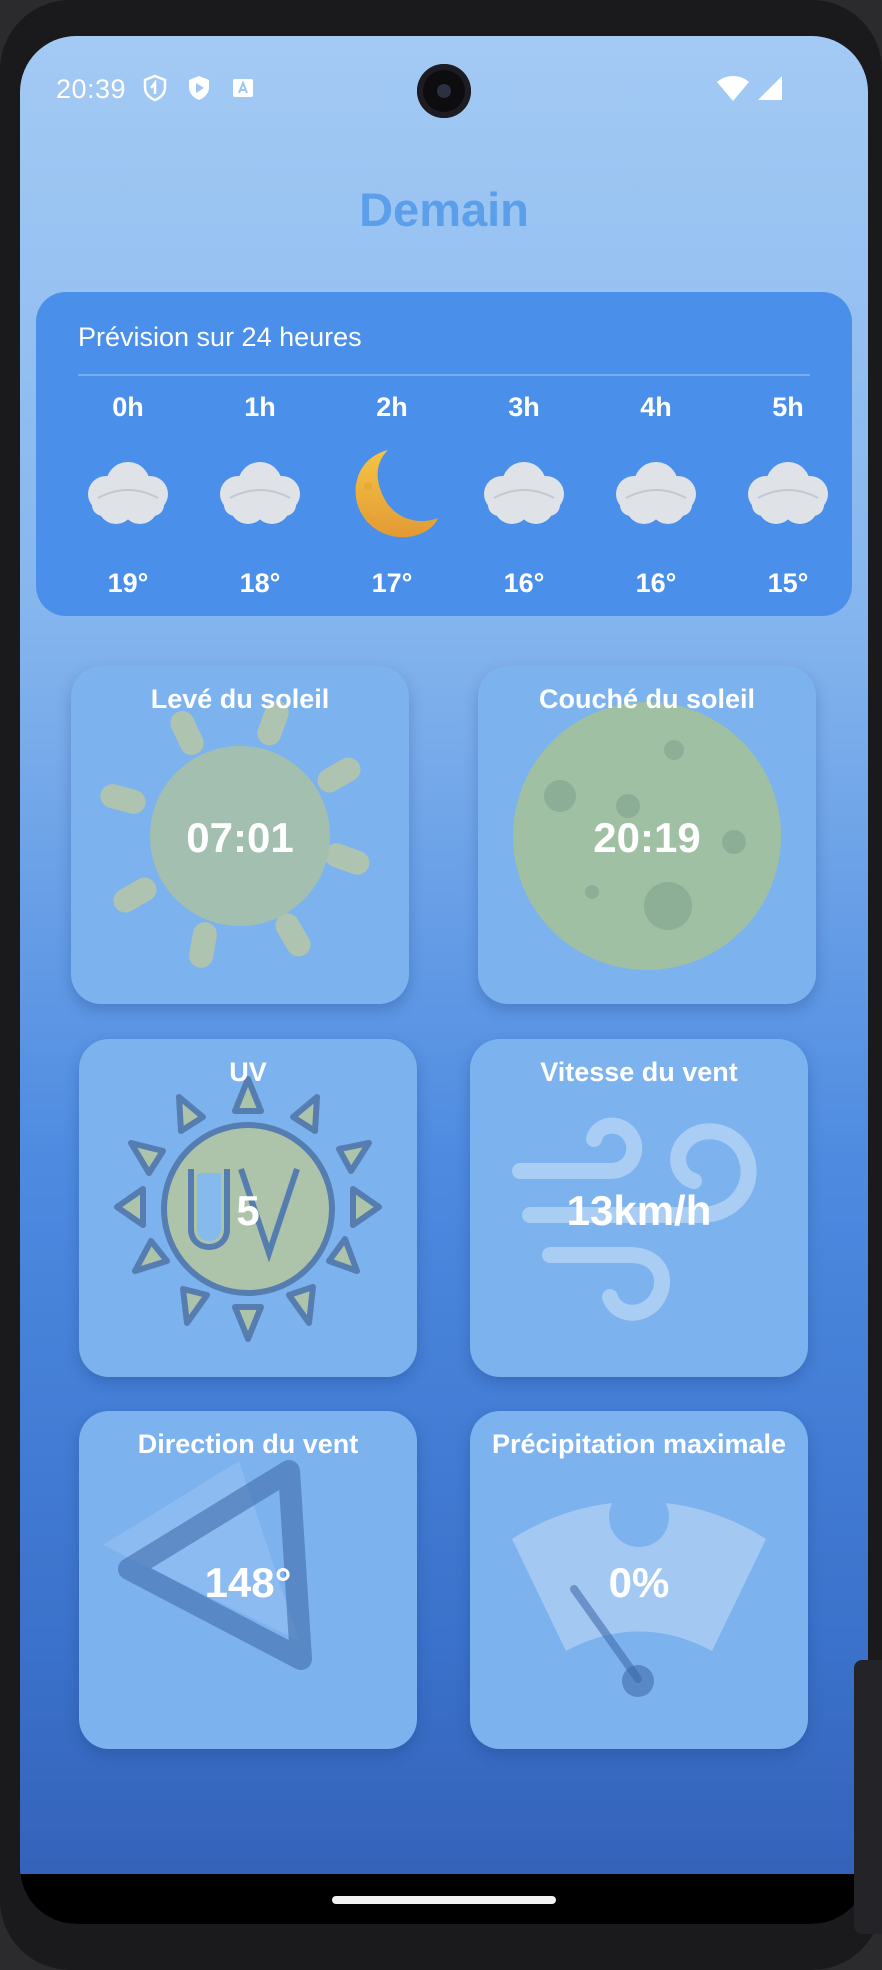  I want to click on status-bar: 20:39, so click(444, 91).